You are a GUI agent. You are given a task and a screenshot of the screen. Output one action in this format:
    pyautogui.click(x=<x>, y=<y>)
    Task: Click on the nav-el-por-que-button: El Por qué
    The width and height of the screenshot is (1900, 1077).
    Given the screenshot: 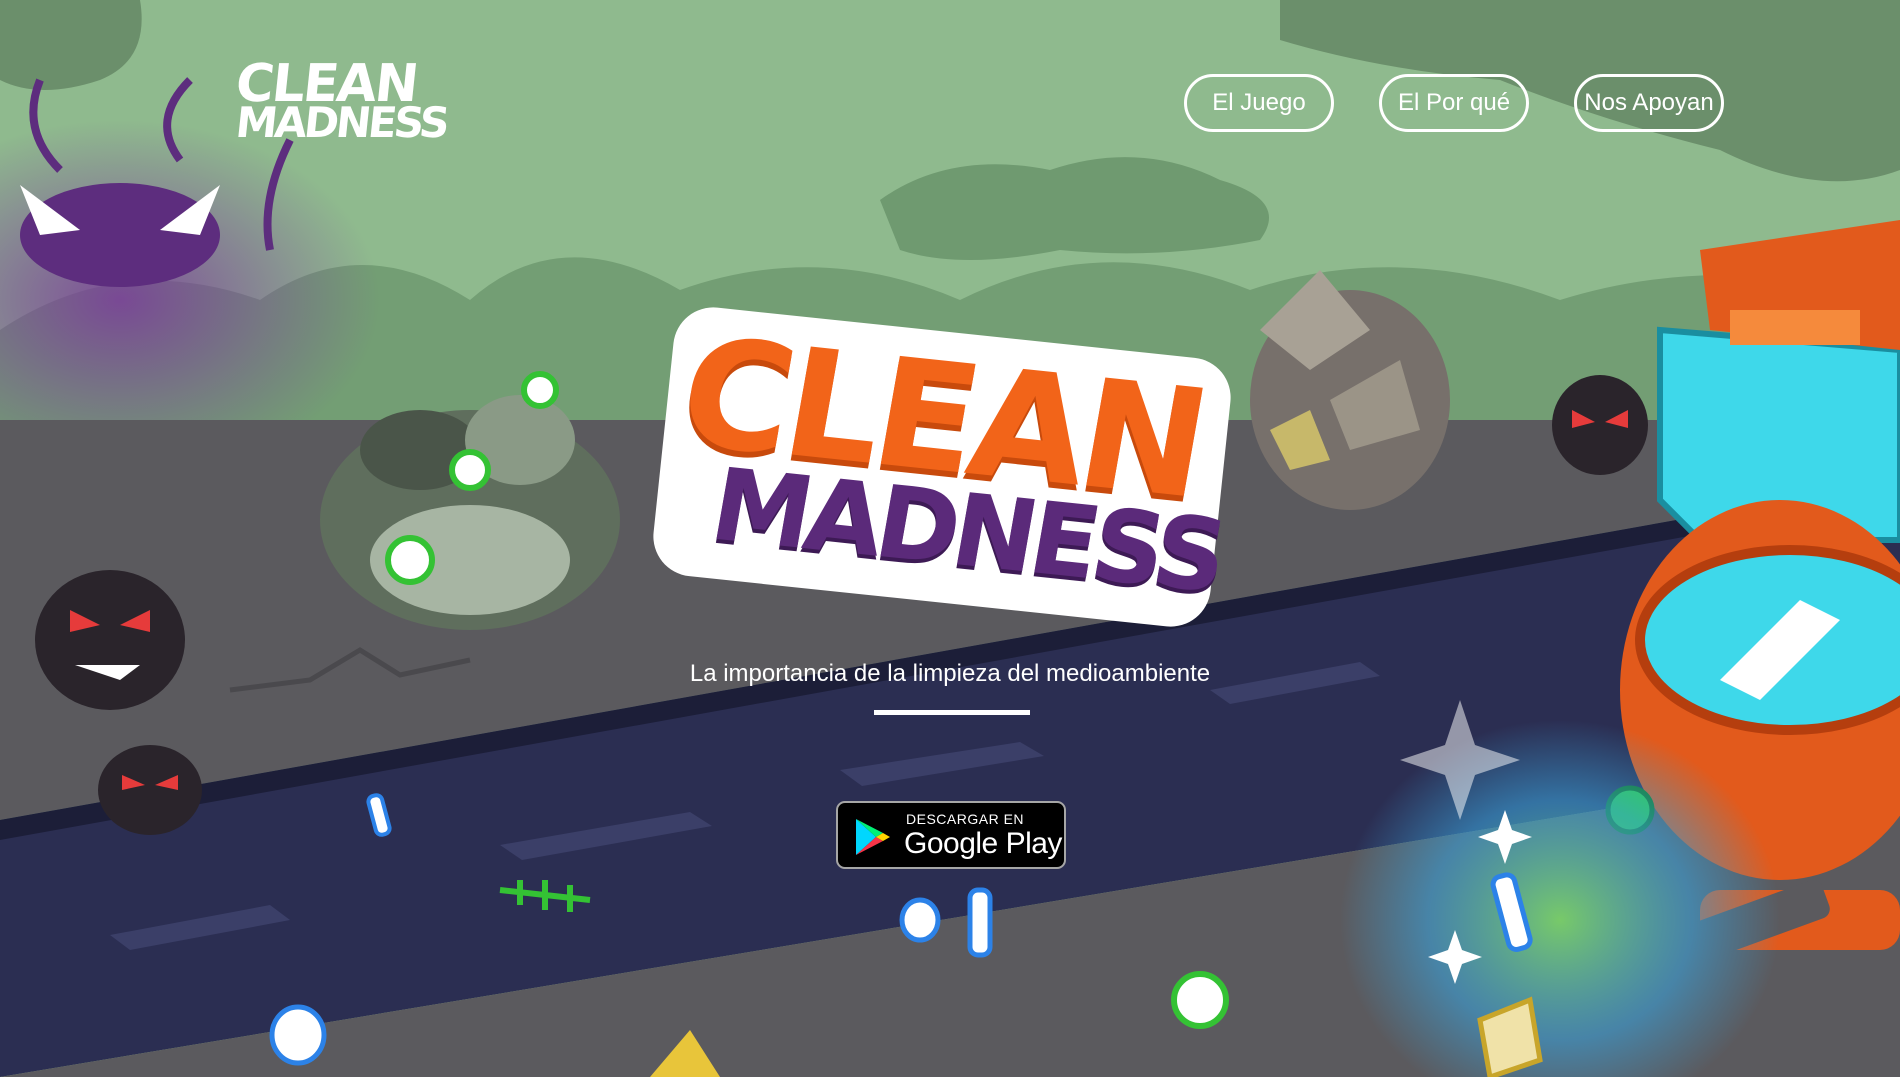 What is the action you would take?
    pyautogui.click(x=1454, y=103)
    